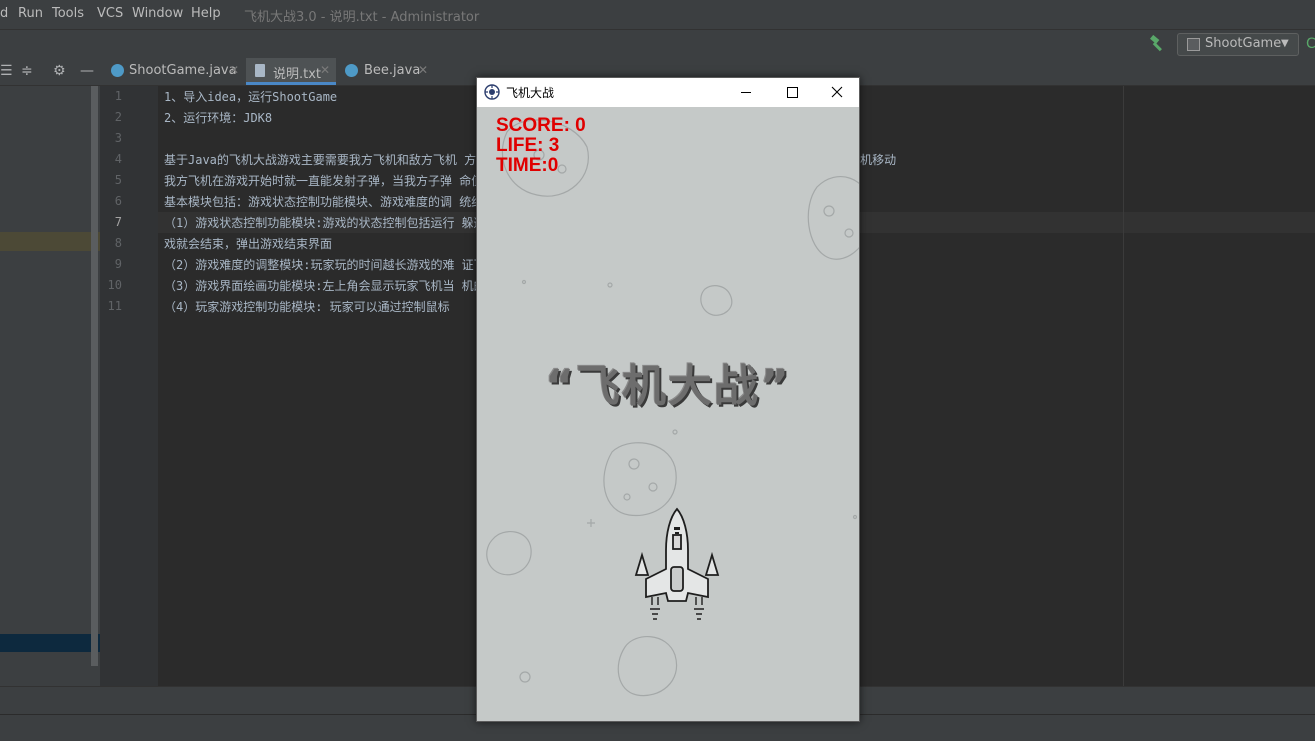  What do you see at coordinates (87, 71) in the screenshot?
I see `minimize-icon: —` at bounding box center [87, 71].